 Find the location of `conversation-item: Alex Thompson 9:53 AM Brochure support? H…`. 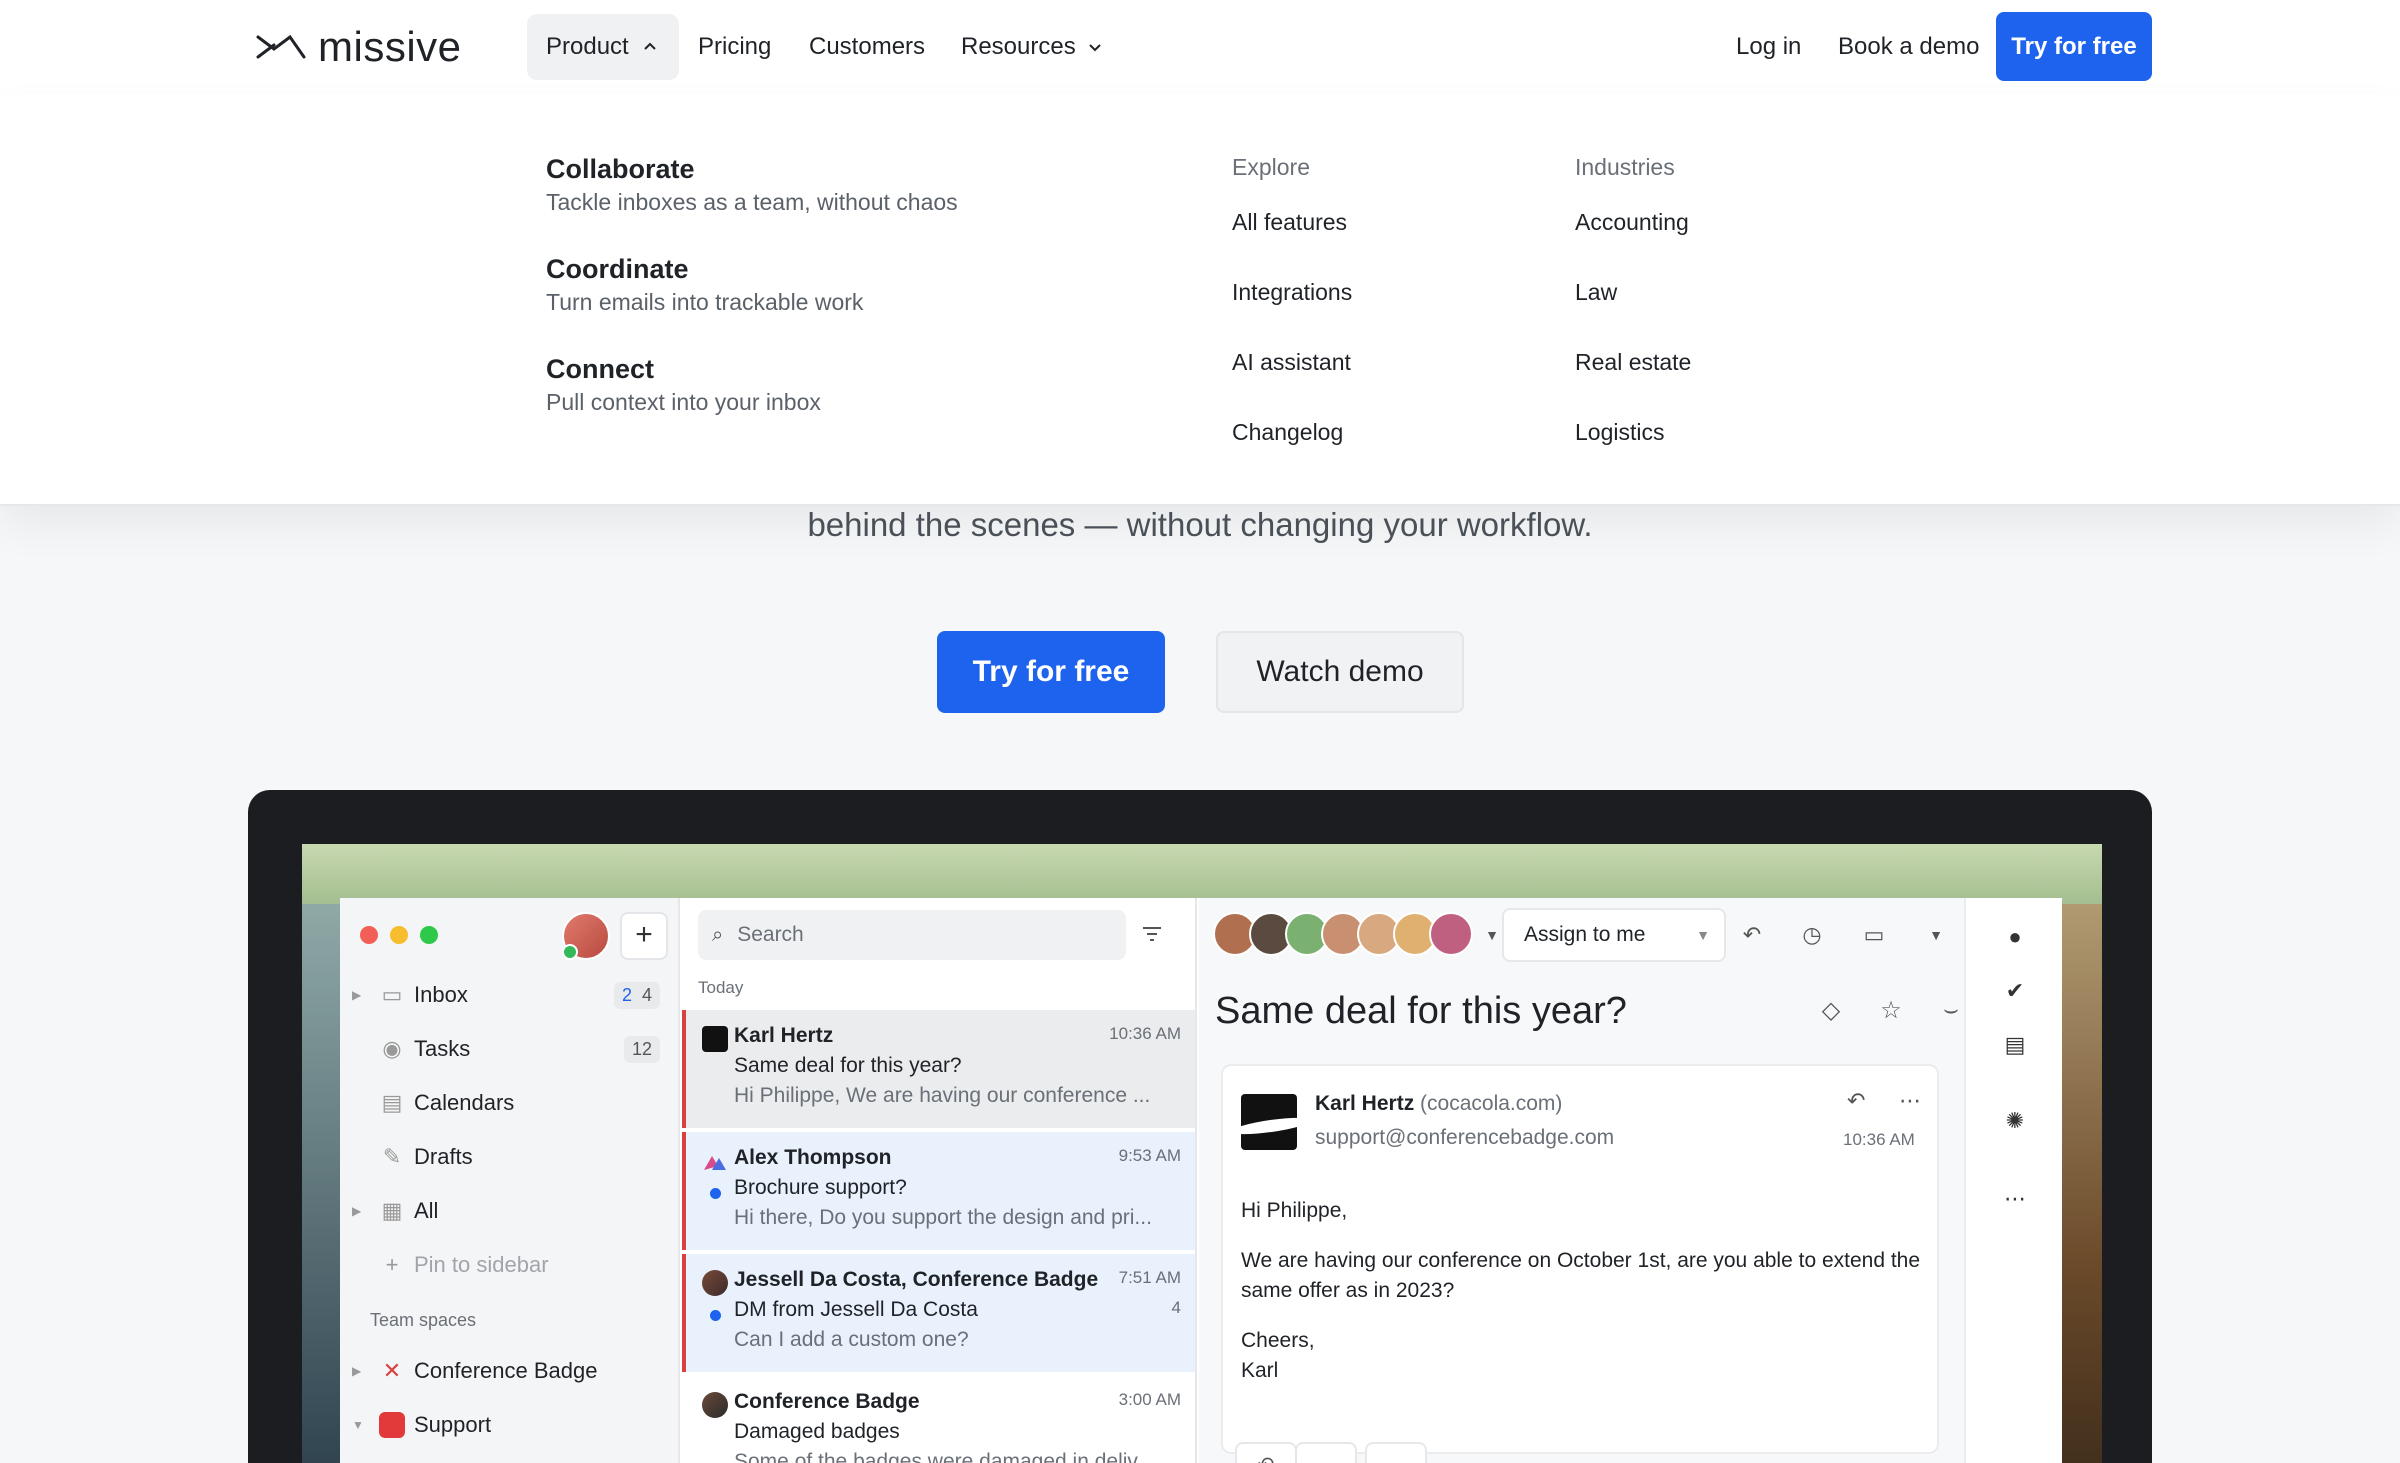

conversation-item: Alex Thompson 9:53 AM Brochure support? H… is located at coordinates (938, 1191).